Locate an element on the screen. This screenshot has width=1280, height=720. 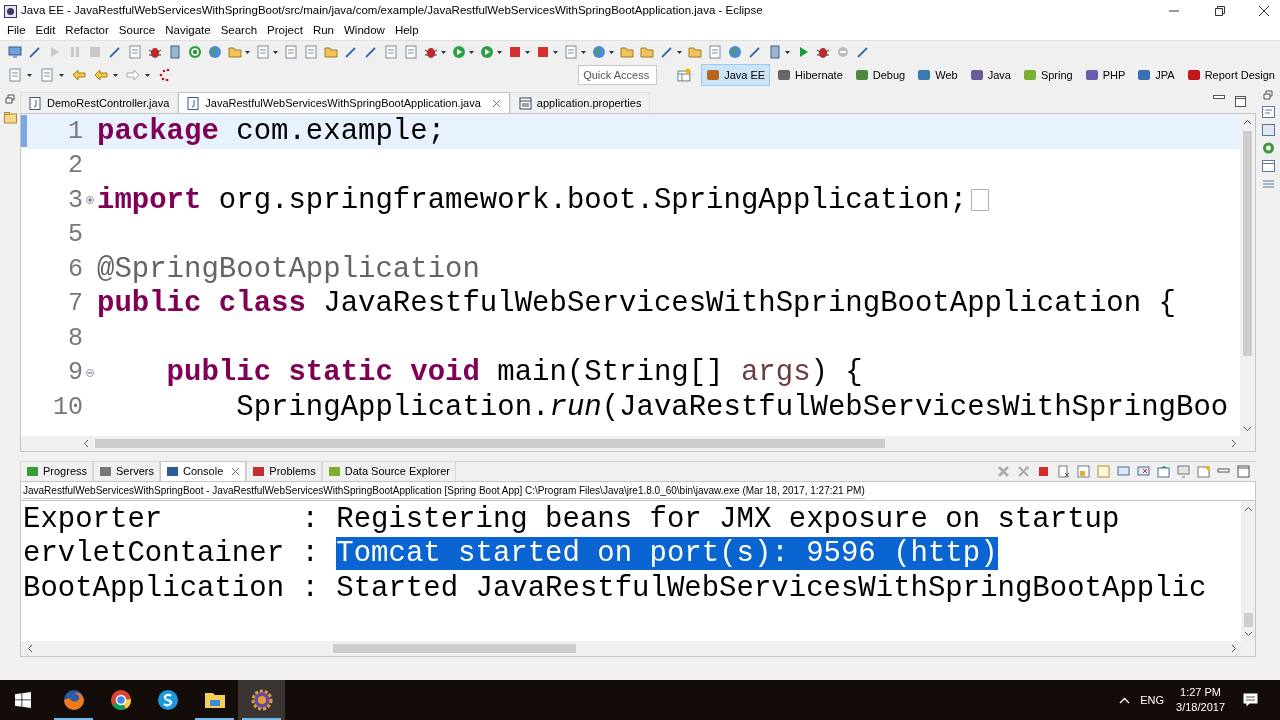
view-tab: Progress is located at coordinates (57, 471).